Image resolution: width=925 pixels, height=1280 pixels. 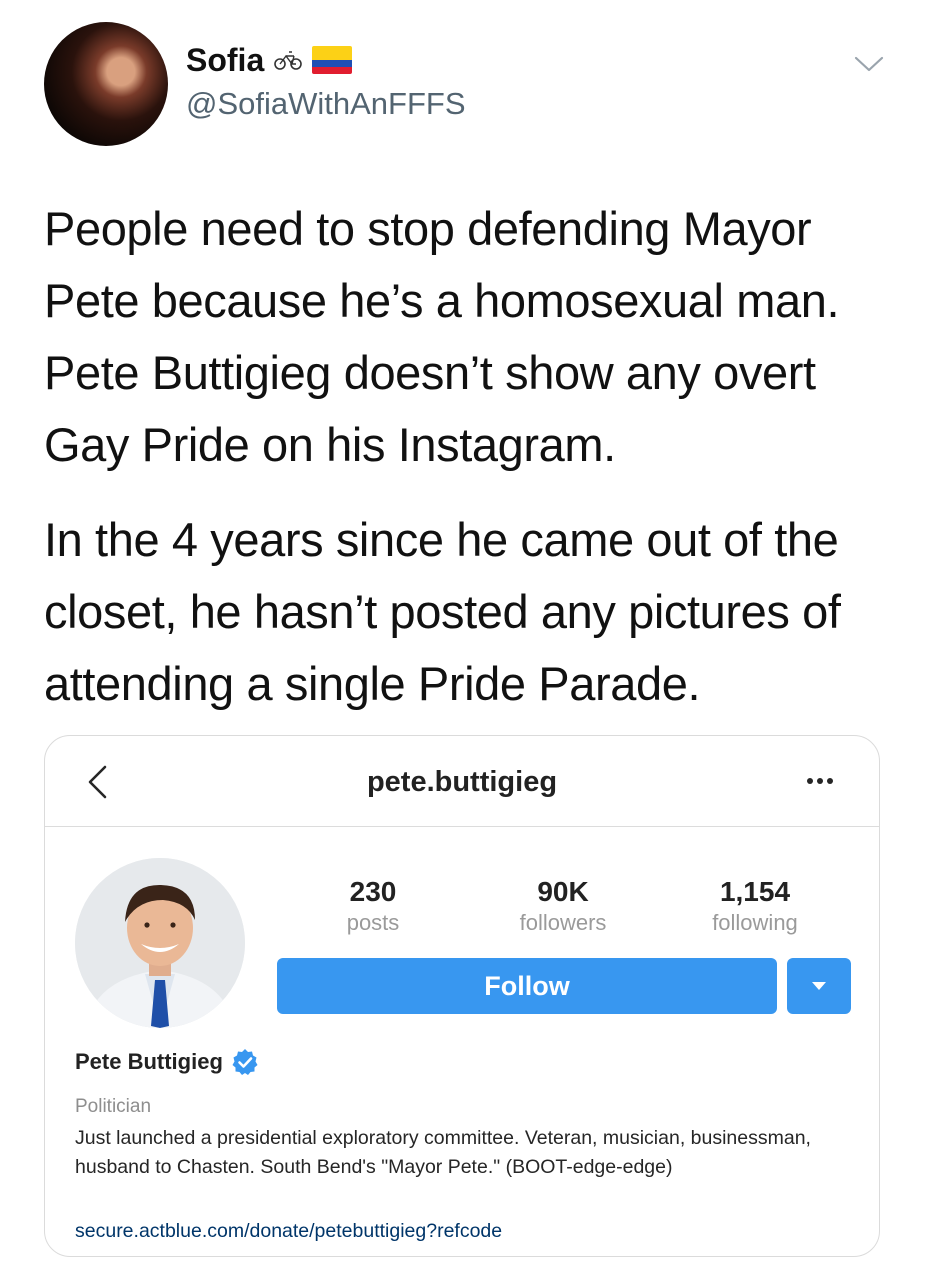 I want to click on stat-value: 230, so click(x=373, y=891).